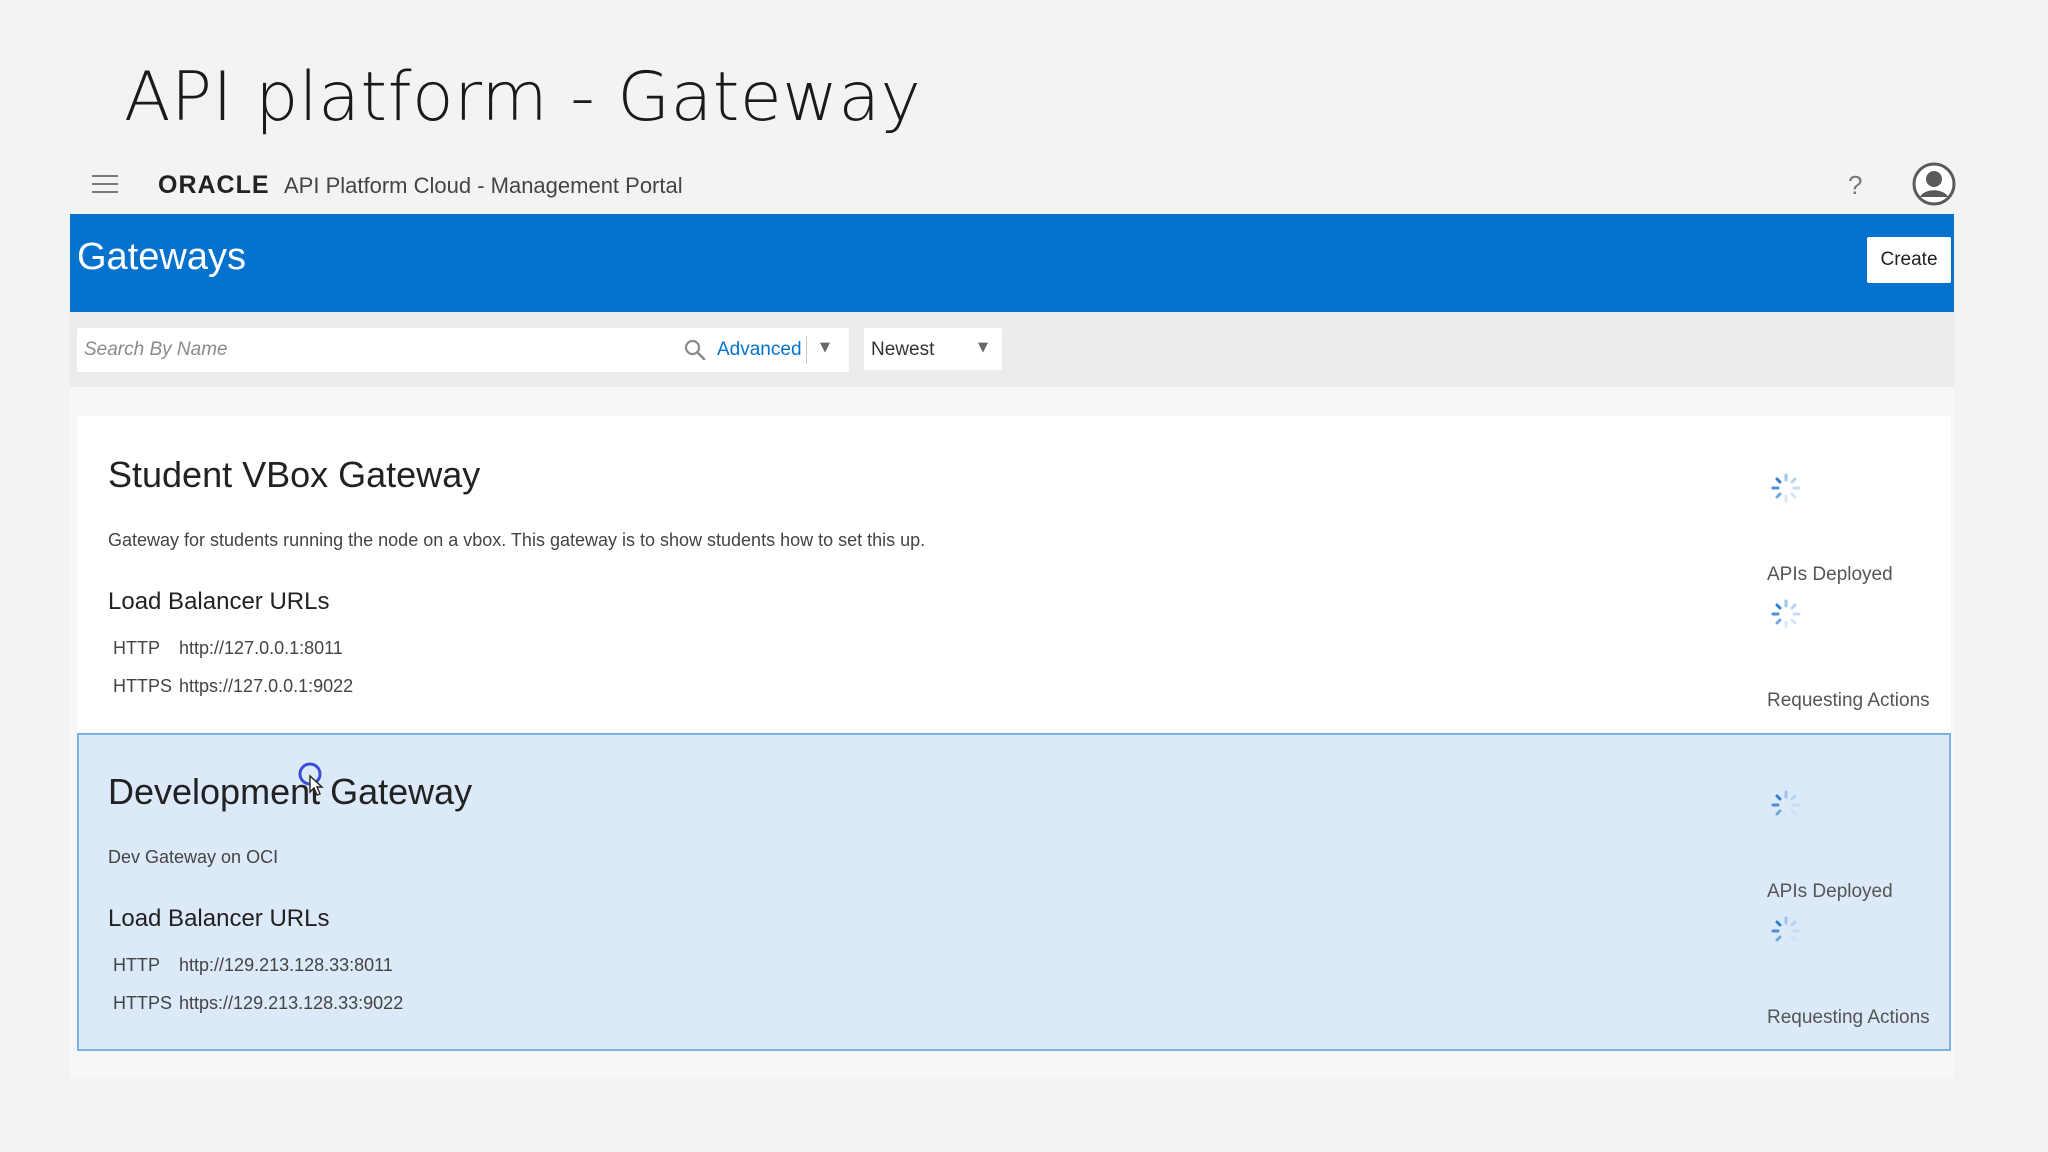 Image resolution: width=2048 pixels, height=1152 pixels. I want to click on oracle-logo: ORACLE, so click(214, 185).